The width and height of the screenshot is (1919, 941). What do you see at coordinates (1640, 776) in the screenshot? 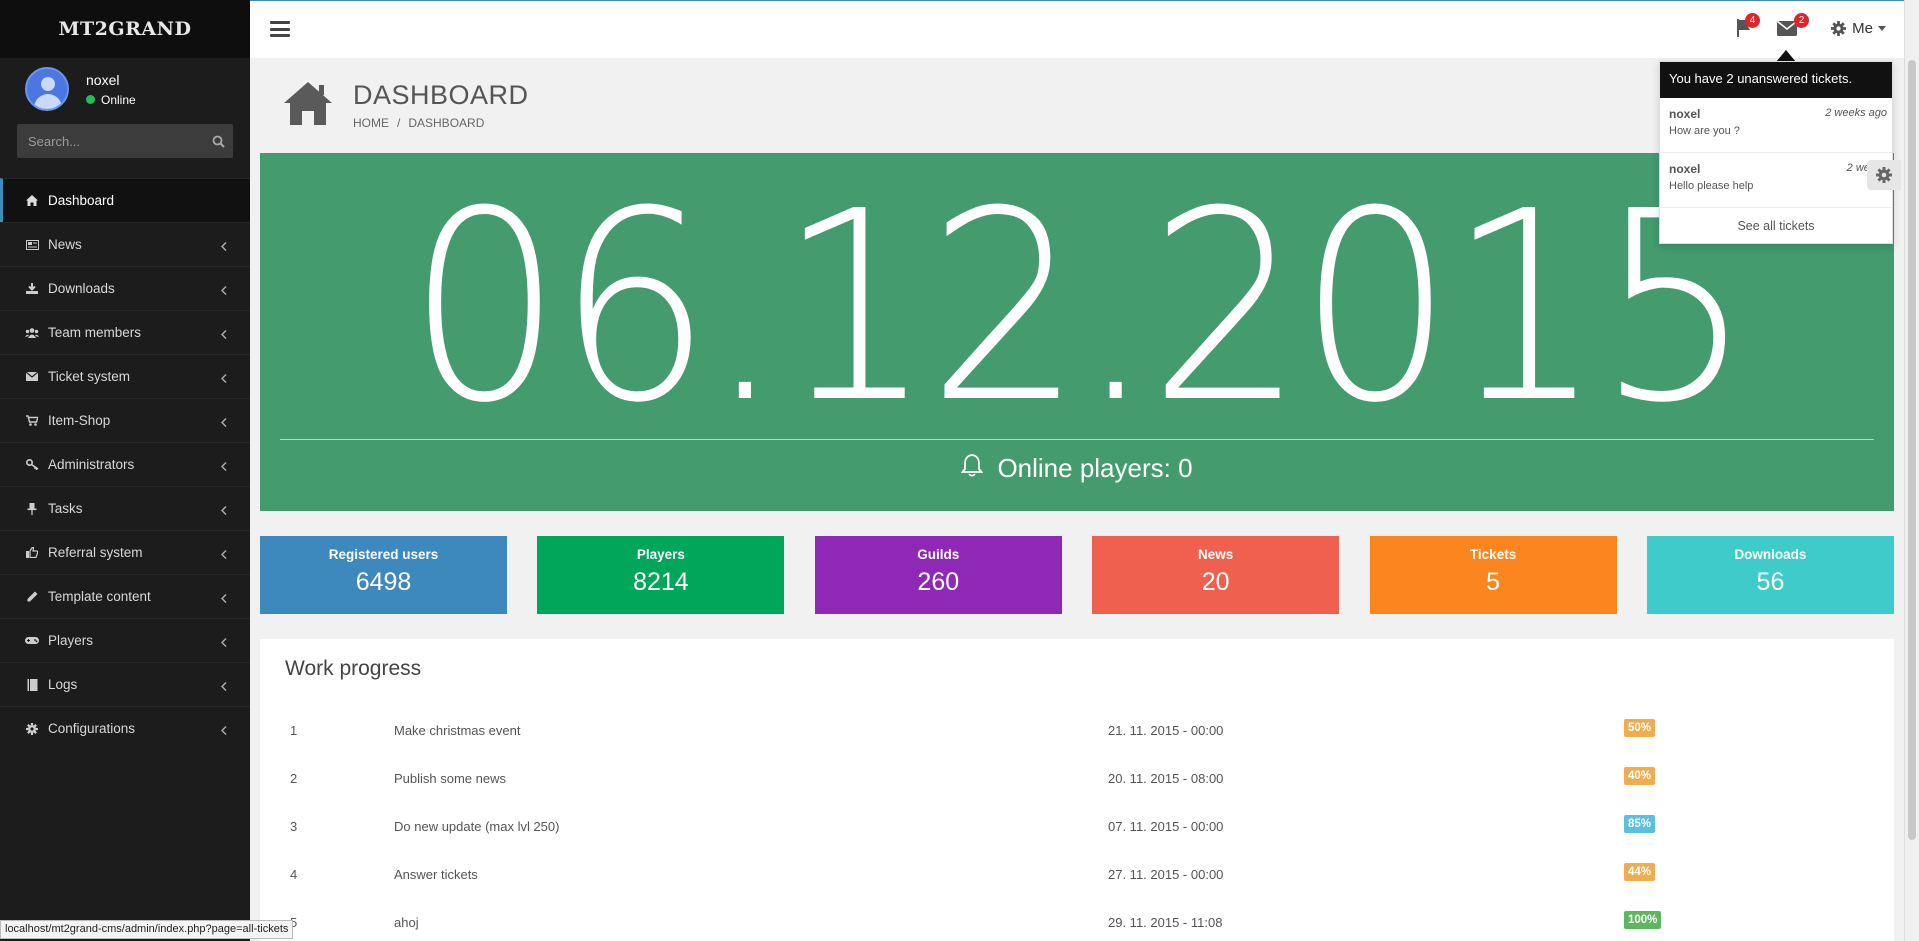
I see `progress-badge: 40%` at bounding box center [1640, 776].